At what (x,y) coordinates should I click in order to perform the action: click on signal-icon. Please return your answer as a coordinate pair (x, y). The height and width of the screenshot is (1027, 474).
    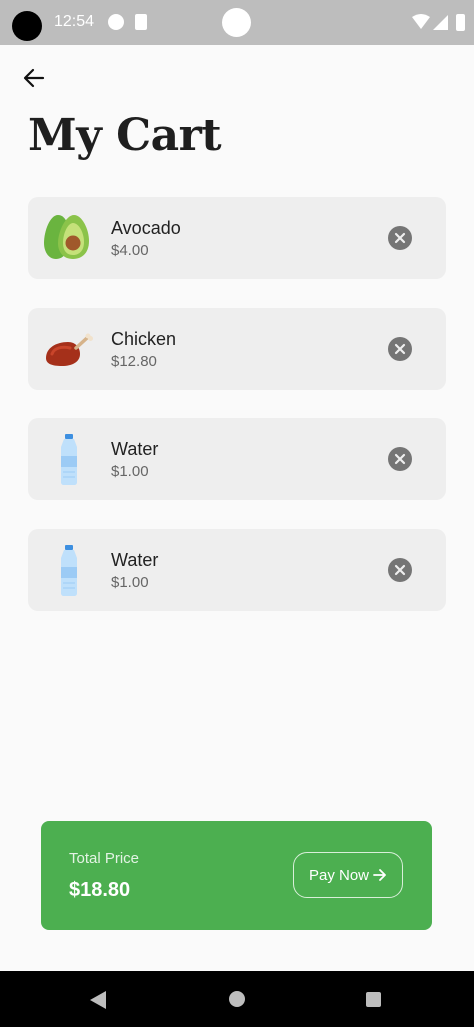
    Looking at the image, I should click on (440, 22).